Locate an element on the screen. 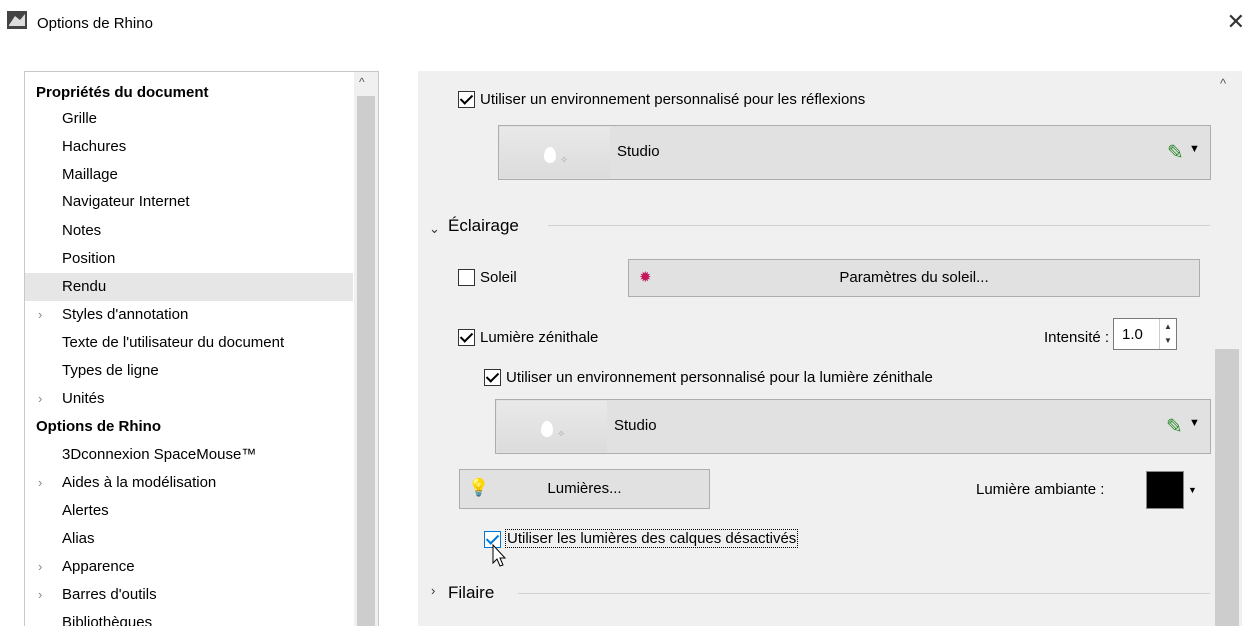 This screenshot has height=626, width=1259. sun-checkbox is located at coordinates (466, 277).